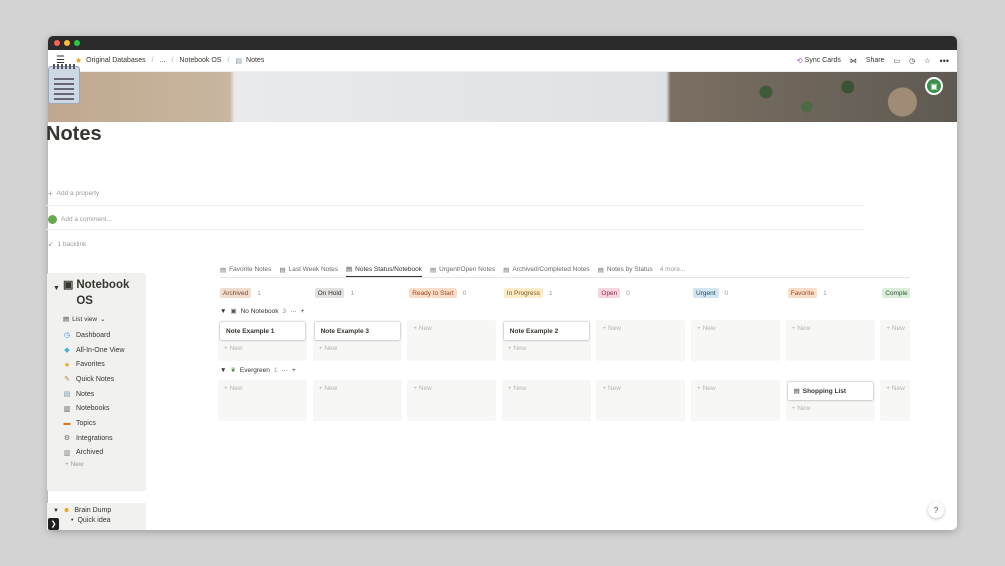 The height and width of the screenshot is (566, 1005). I want to click on board-card: Note Example 2, so click(546, 331).